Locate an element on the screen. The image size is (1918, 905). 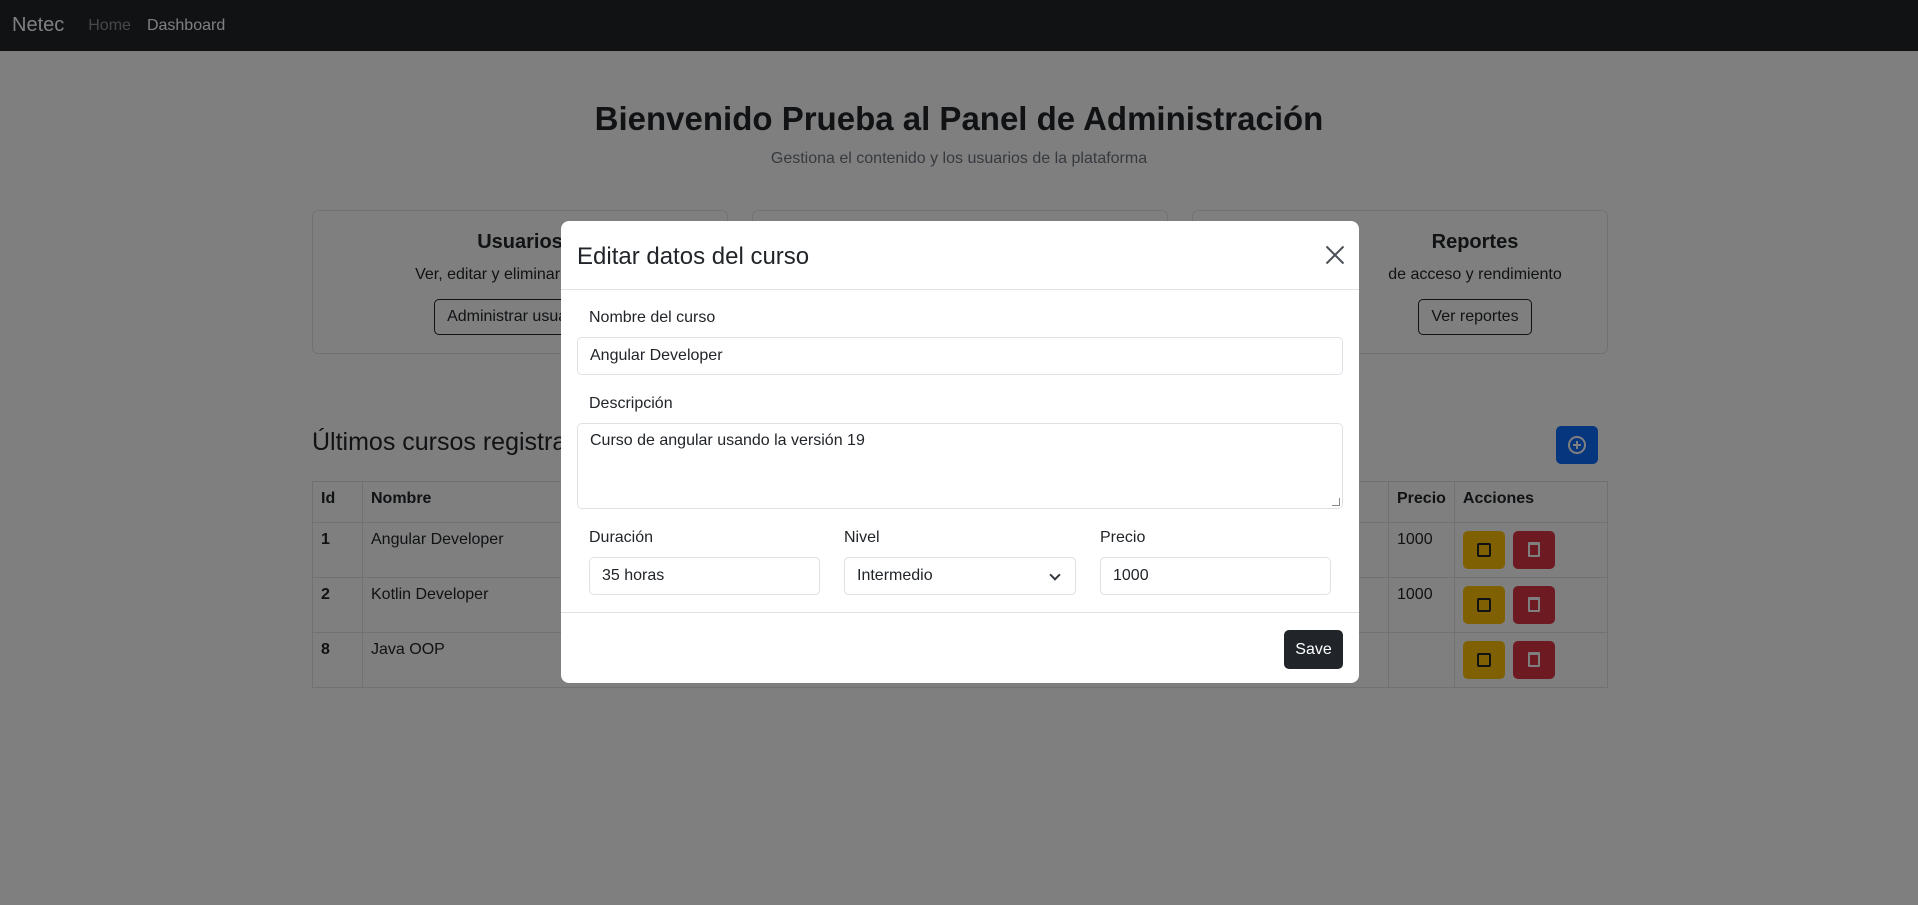
modal-header: Editar datos del curso is located at coordinates (960, 255).